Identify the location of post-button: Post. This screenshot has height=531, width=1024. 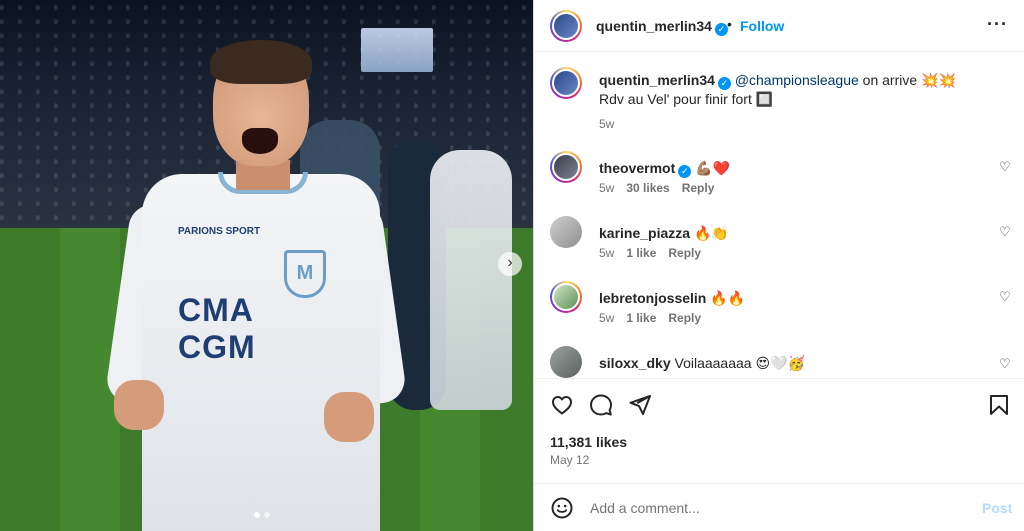
(997, 508).